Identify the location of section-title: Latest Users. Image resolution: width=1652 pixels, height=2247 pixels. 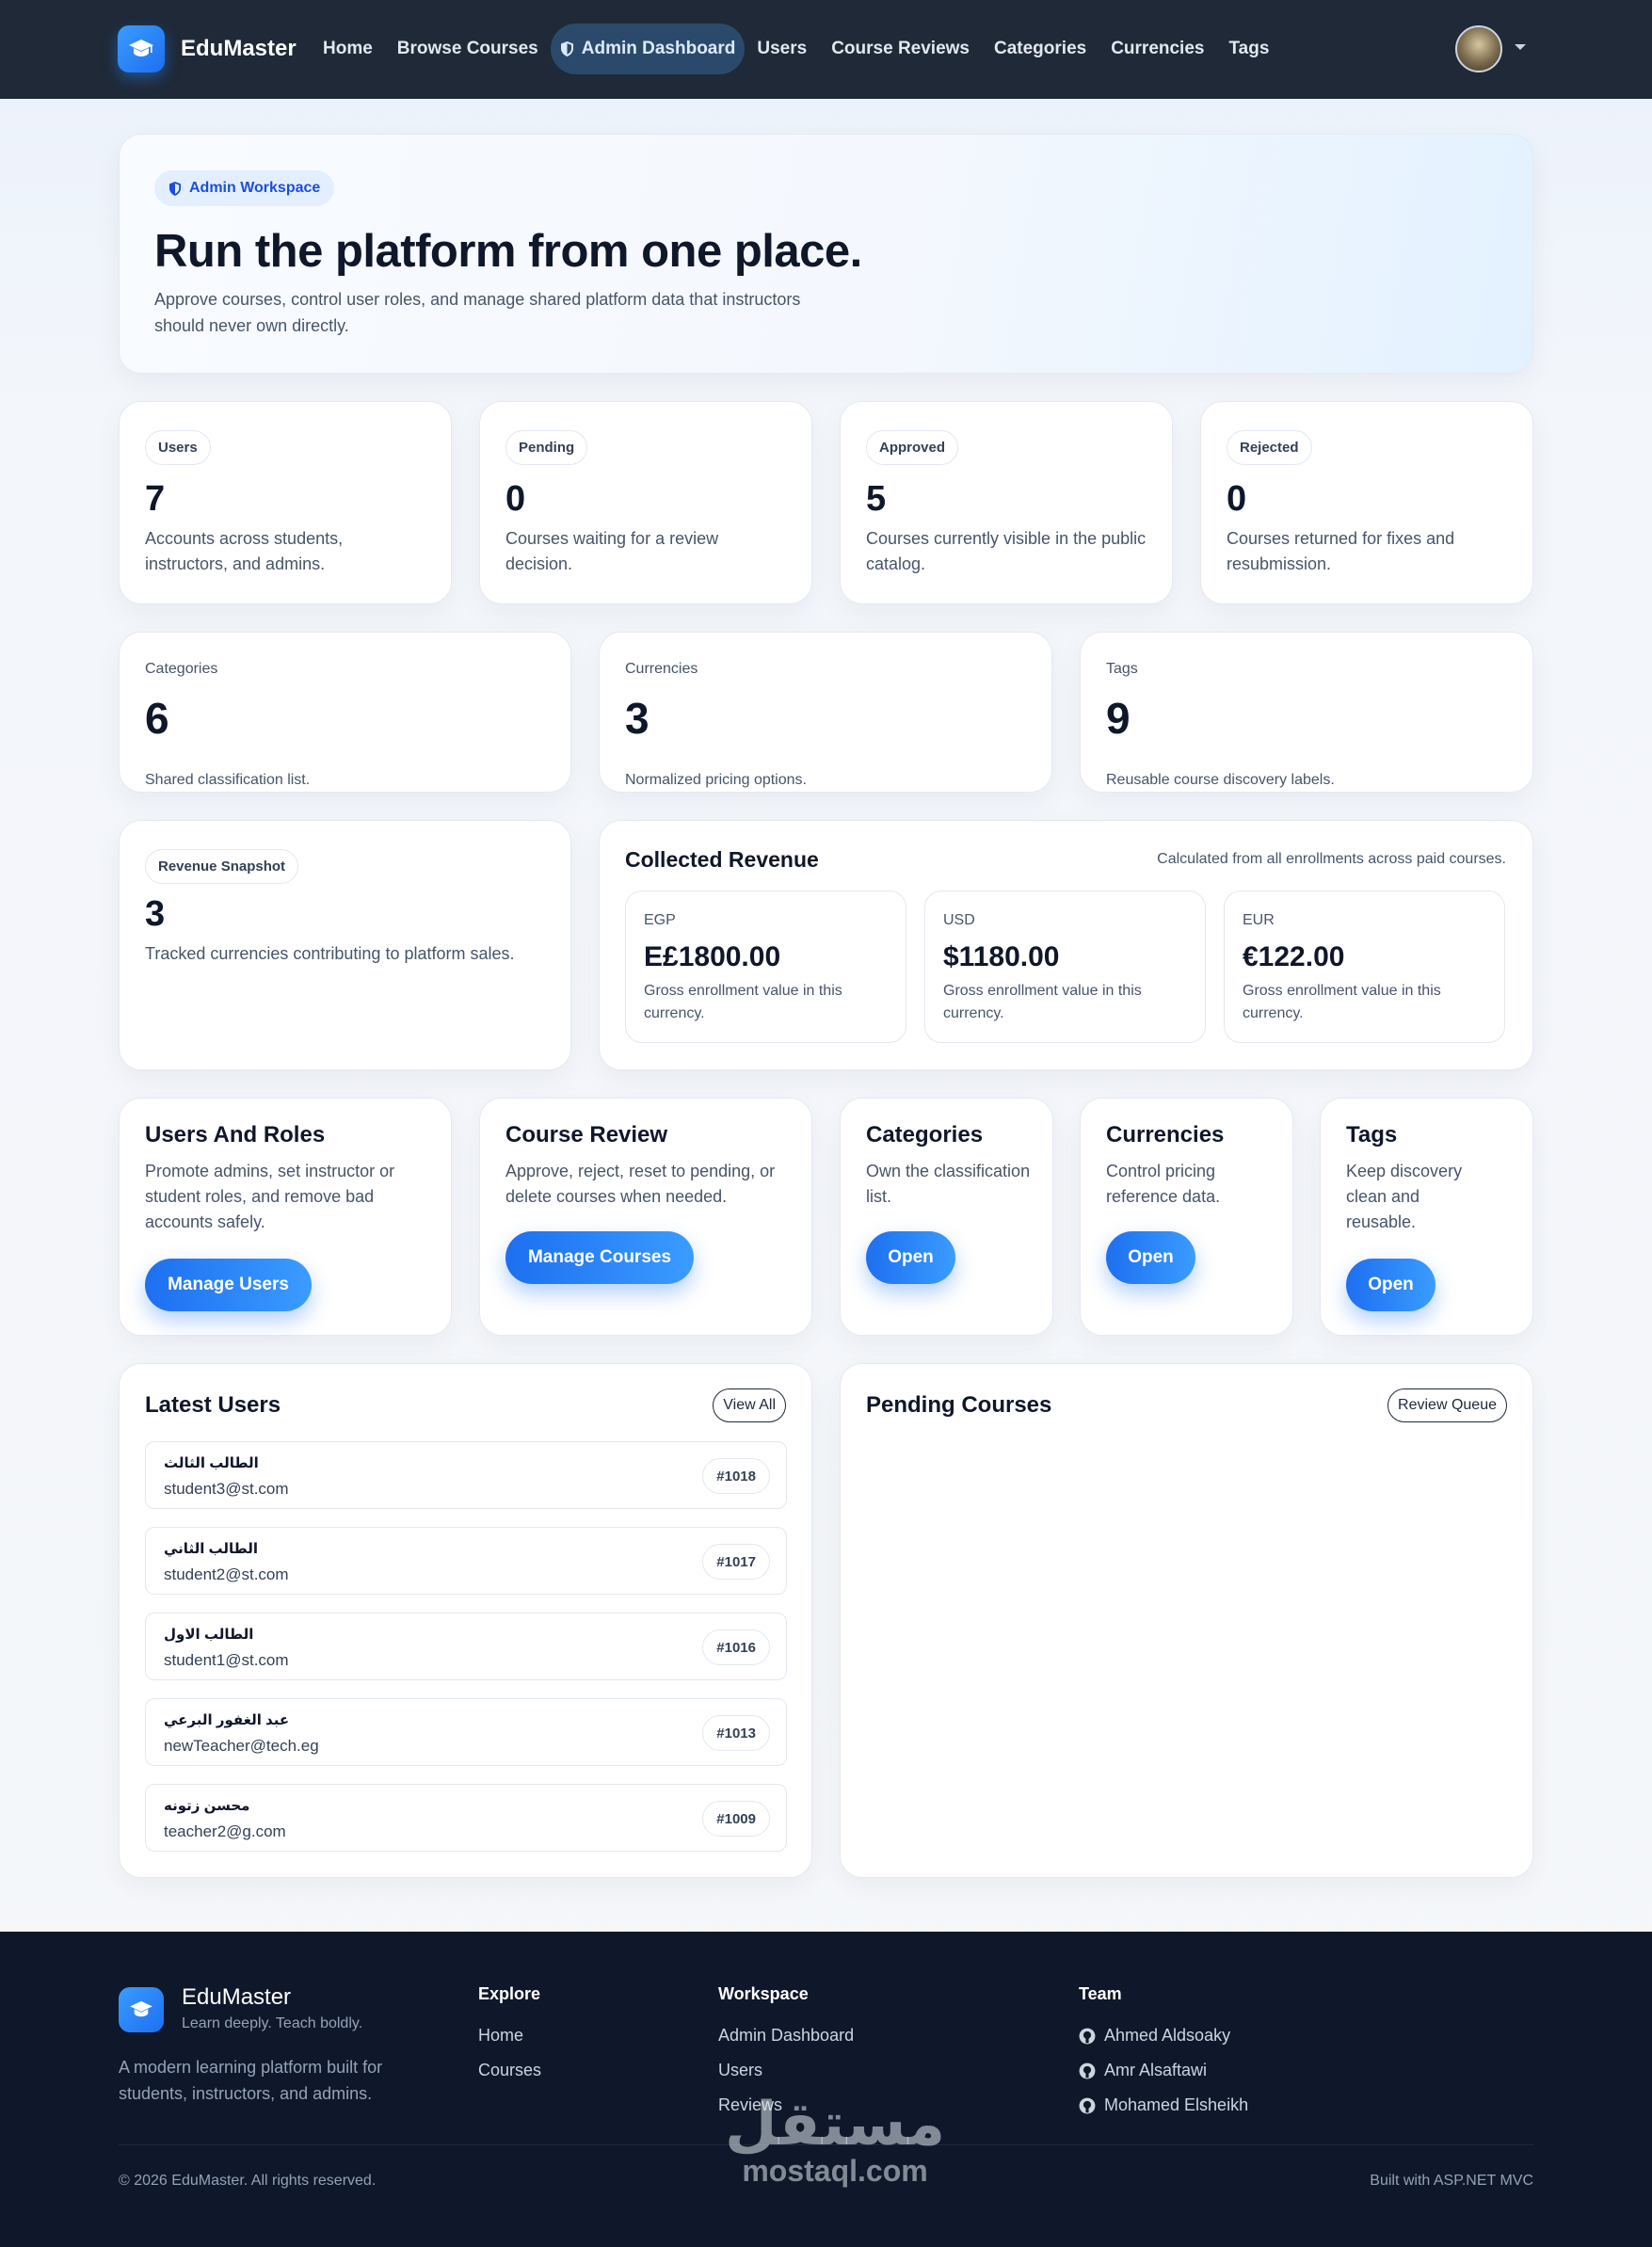
(213, 1405).